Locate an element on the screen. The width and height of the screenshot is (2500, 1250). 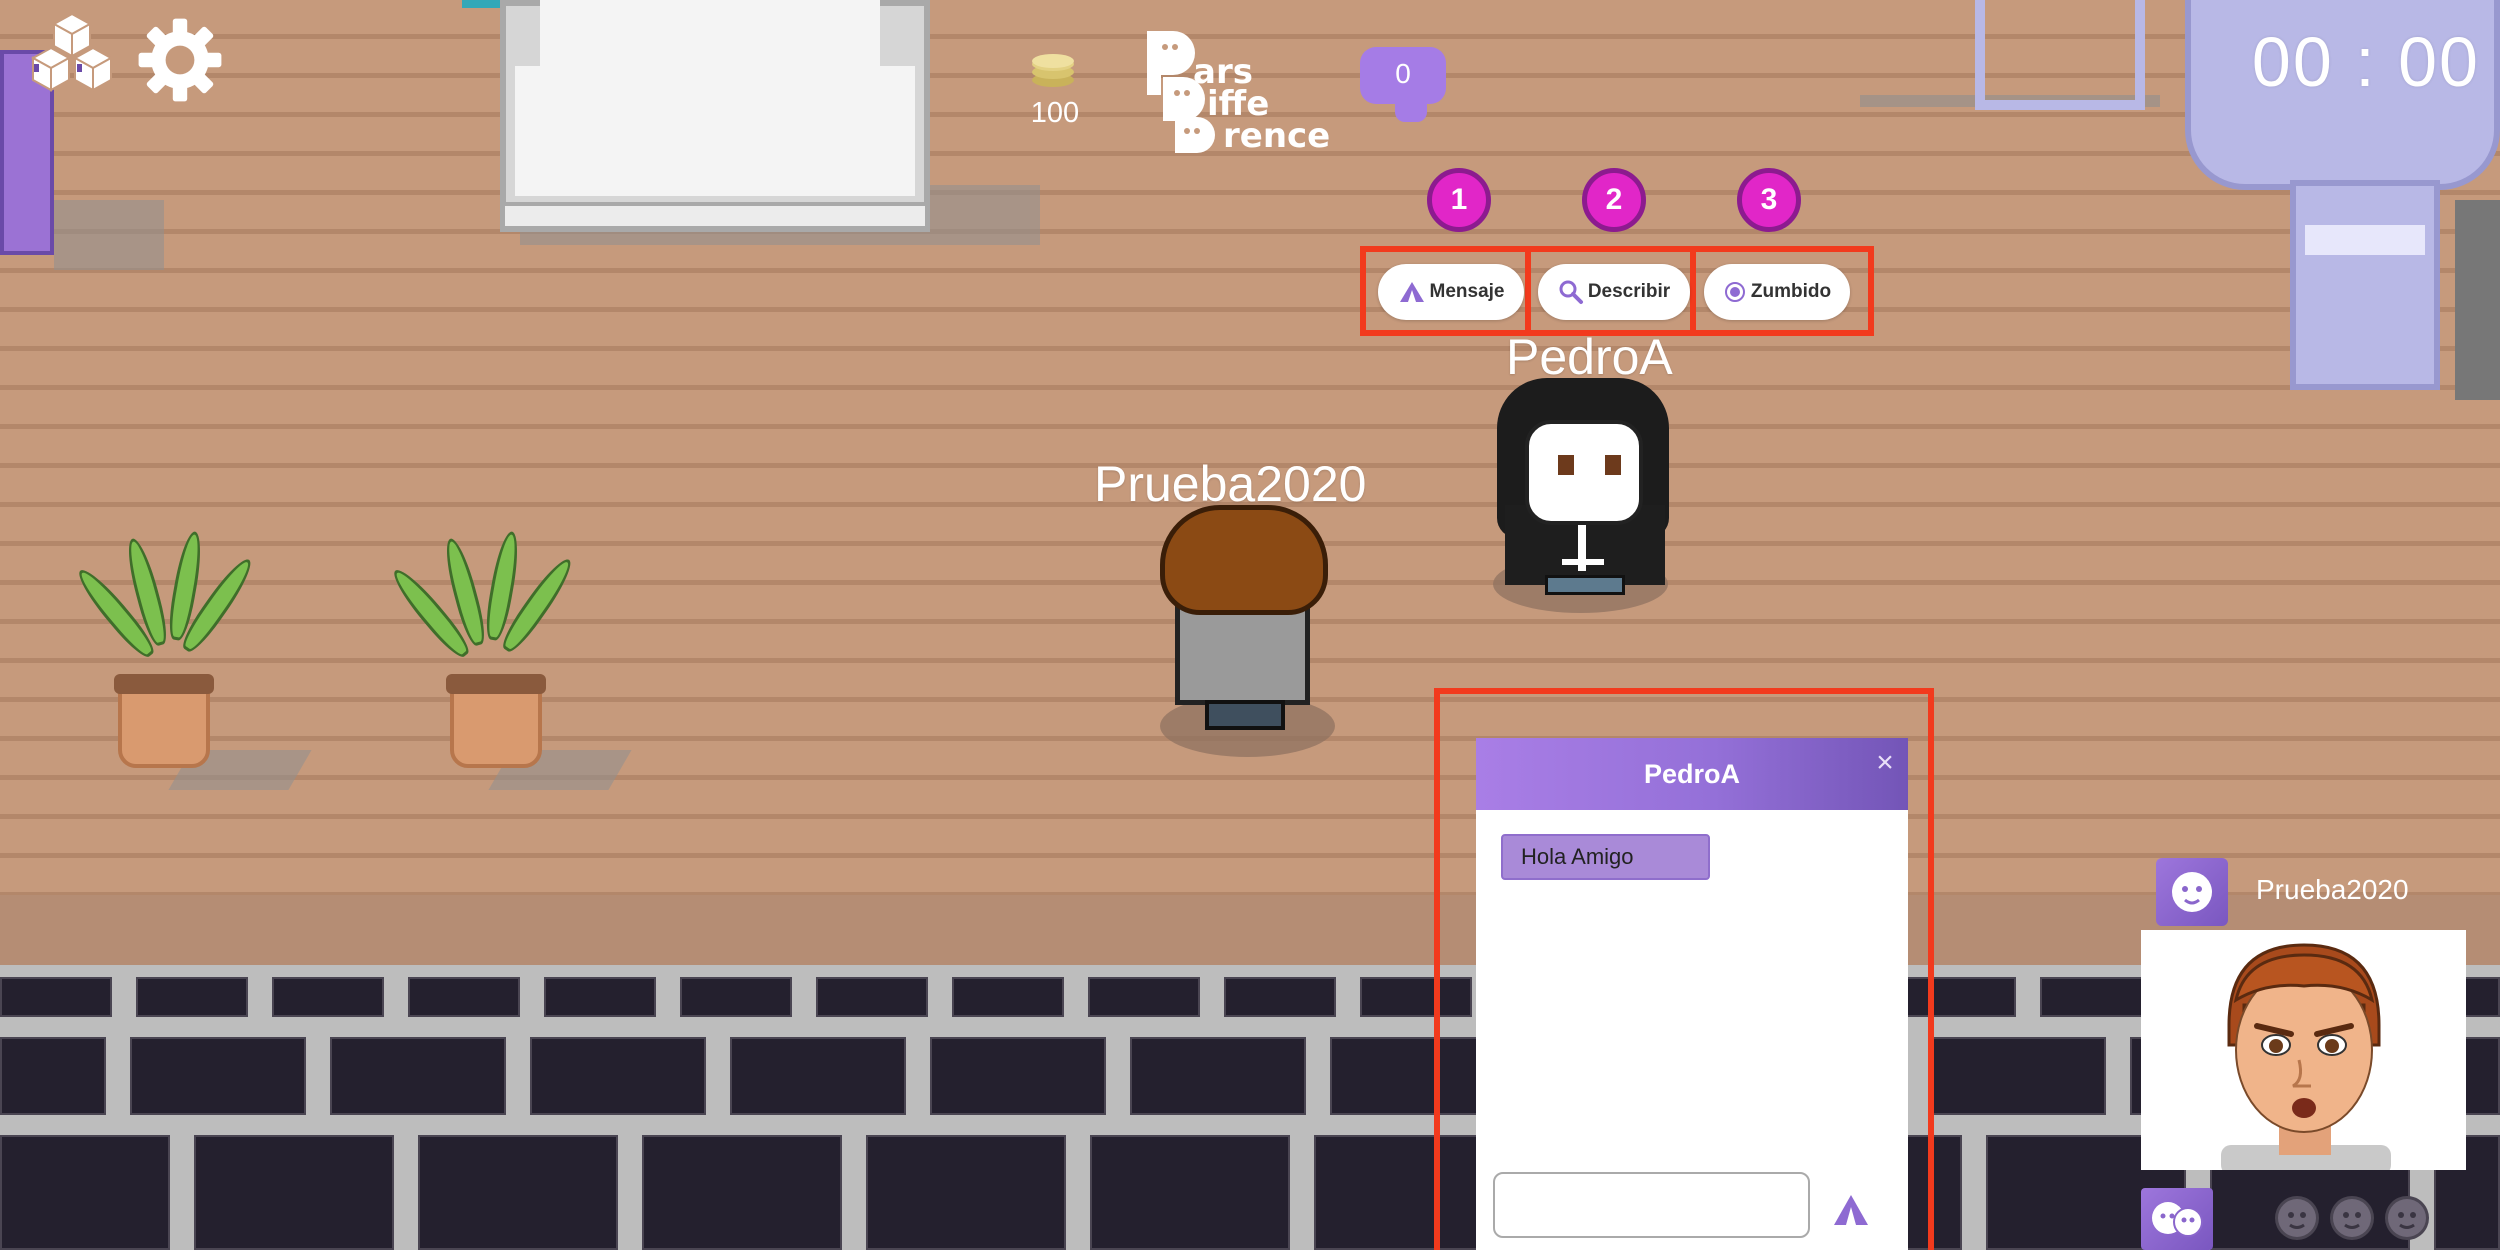
describir-button: Describir is located at coordinates (1614, 292).